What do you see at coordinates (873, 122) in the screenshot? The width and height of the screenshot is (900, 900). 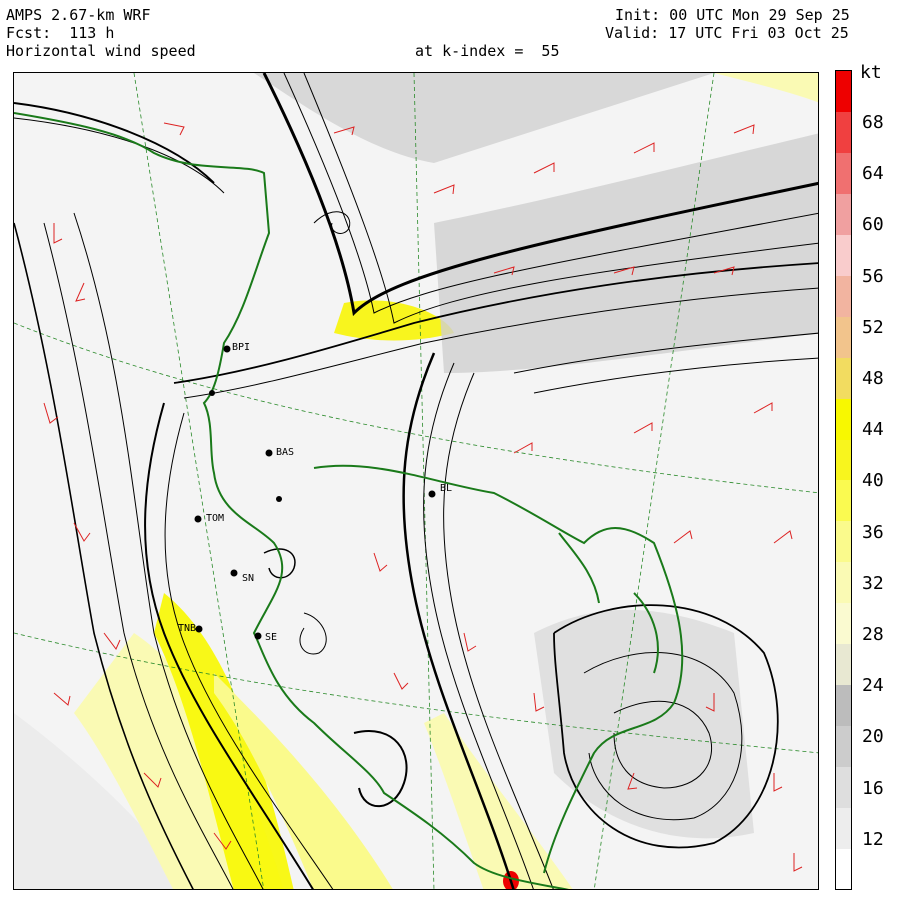 I see `colorbar-tick-label: 68` at bounding box center [873, 122].